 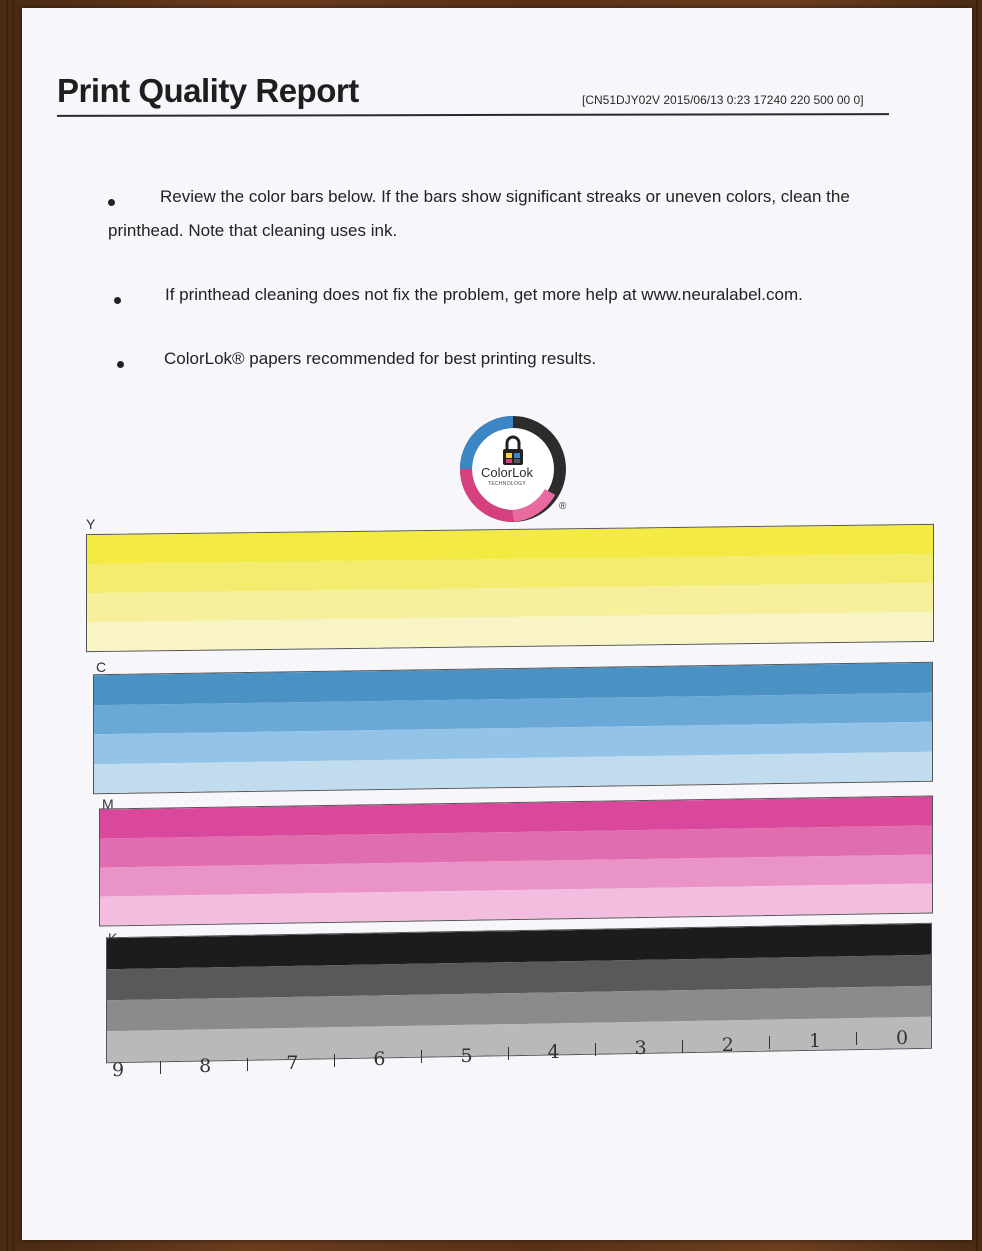 I want to click on registered-mark: ®, so click(x=563, y=506).